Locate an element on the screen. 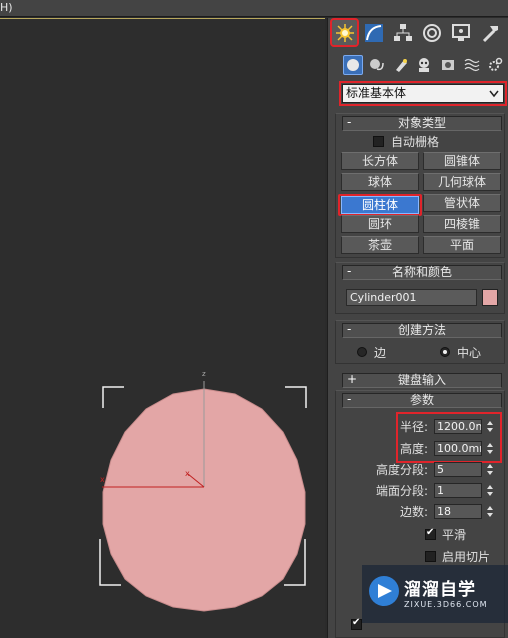 Image resolution: width=508 pixels, height=638 pixels. spacewarps-icon is located at coordinates (472, 65).